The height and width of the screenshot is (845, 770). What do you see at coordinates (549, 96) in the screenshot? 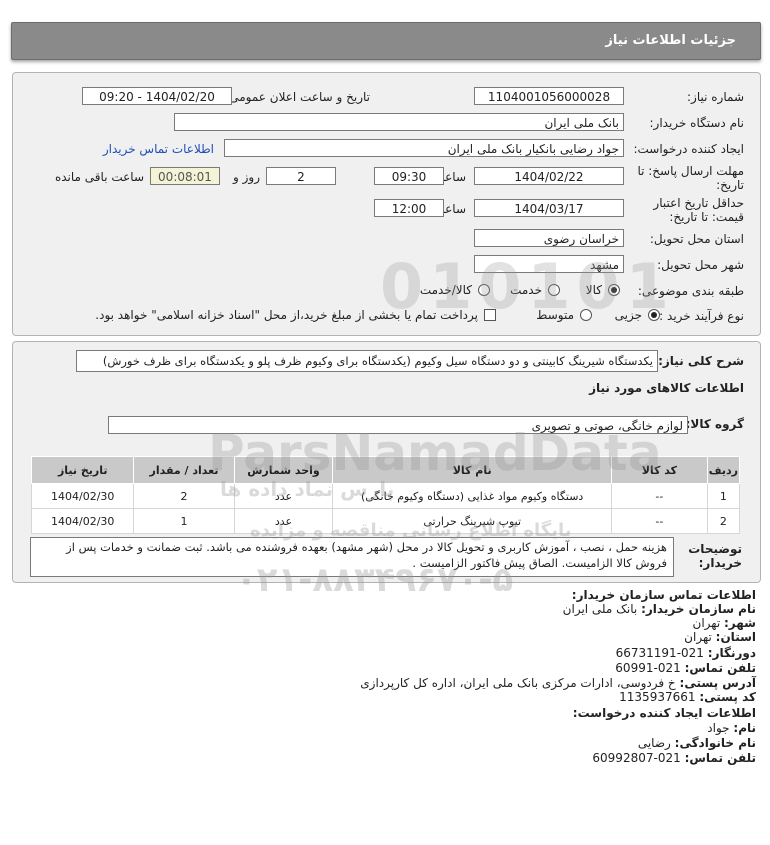
I see `need-number-field: 1104001056000028` at bounding box center [549, 96].